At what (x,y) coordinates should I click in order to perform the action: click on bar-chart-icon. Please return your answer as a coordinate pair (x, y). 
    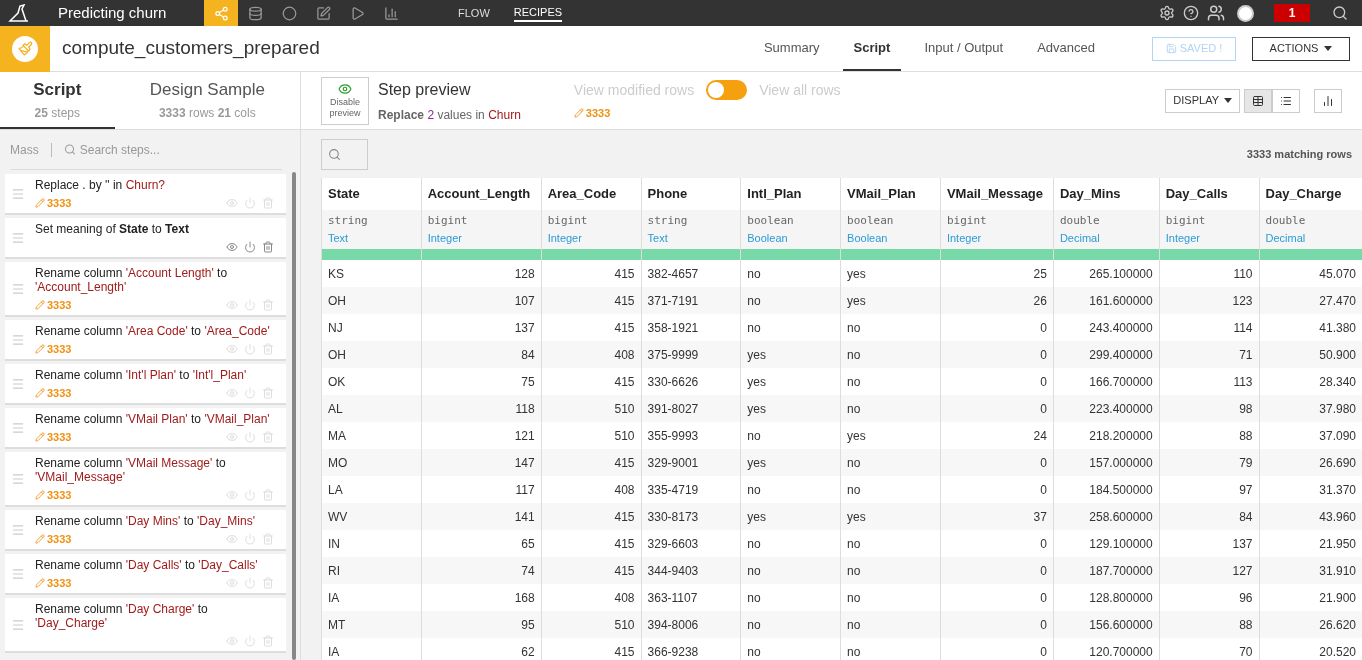
    Looking at the image, I should click on (1328, 100).